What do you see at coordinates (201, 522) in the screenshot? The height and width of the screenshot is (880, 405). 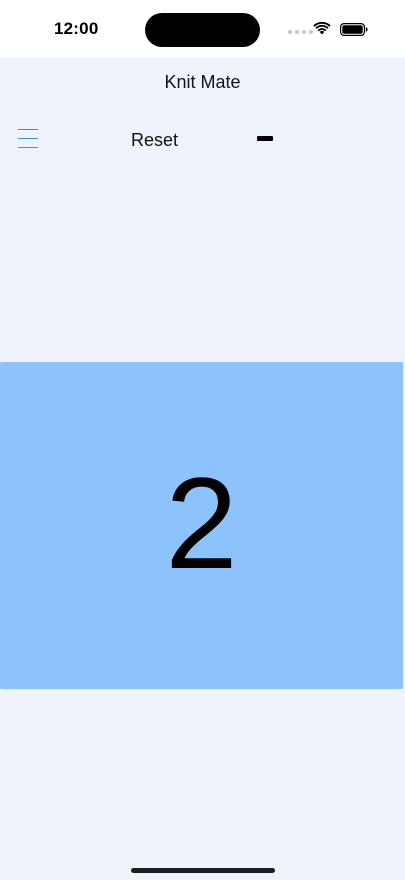 I see `counter-value: 2` at bounding box center [201, 522].